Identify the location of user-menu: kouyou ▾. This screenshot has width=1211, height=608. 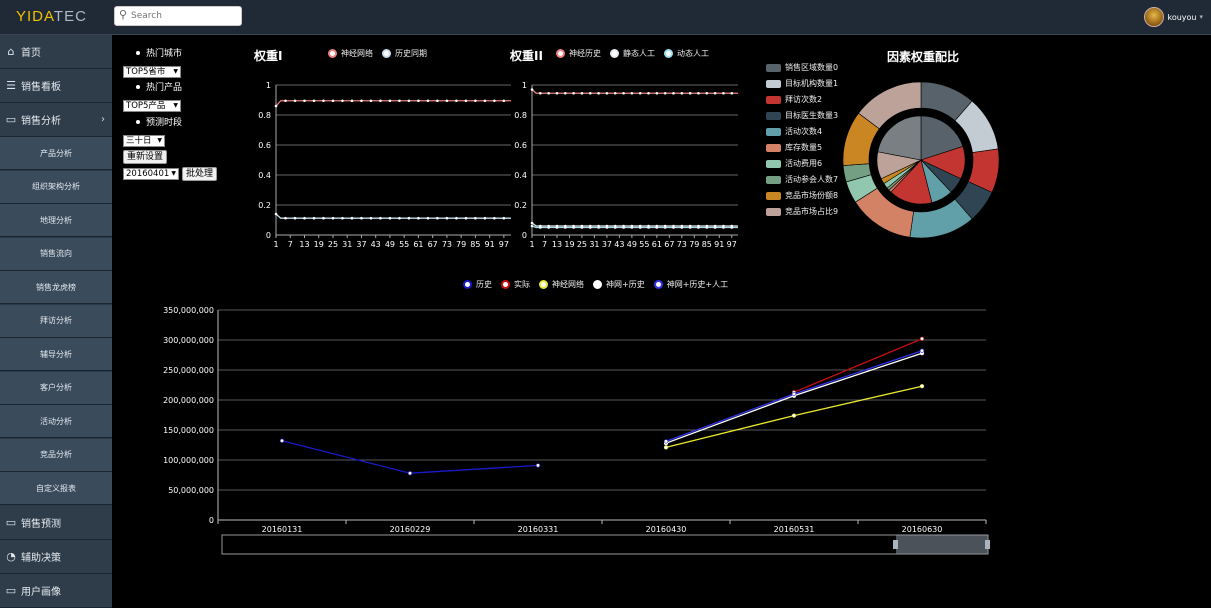
(1173, 17).